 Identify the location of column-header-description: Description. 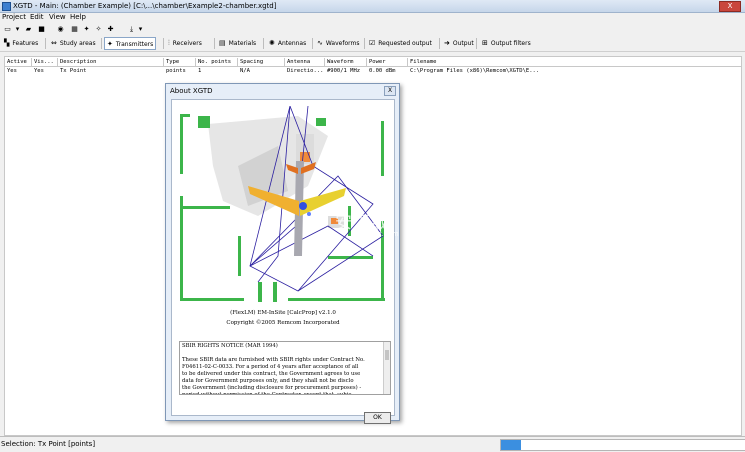
(111, 62).